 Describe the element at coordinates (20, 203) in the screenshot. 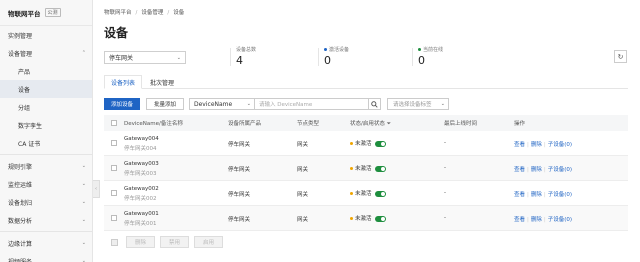

I see `sidebar-item-label: 设备划归` at that location.